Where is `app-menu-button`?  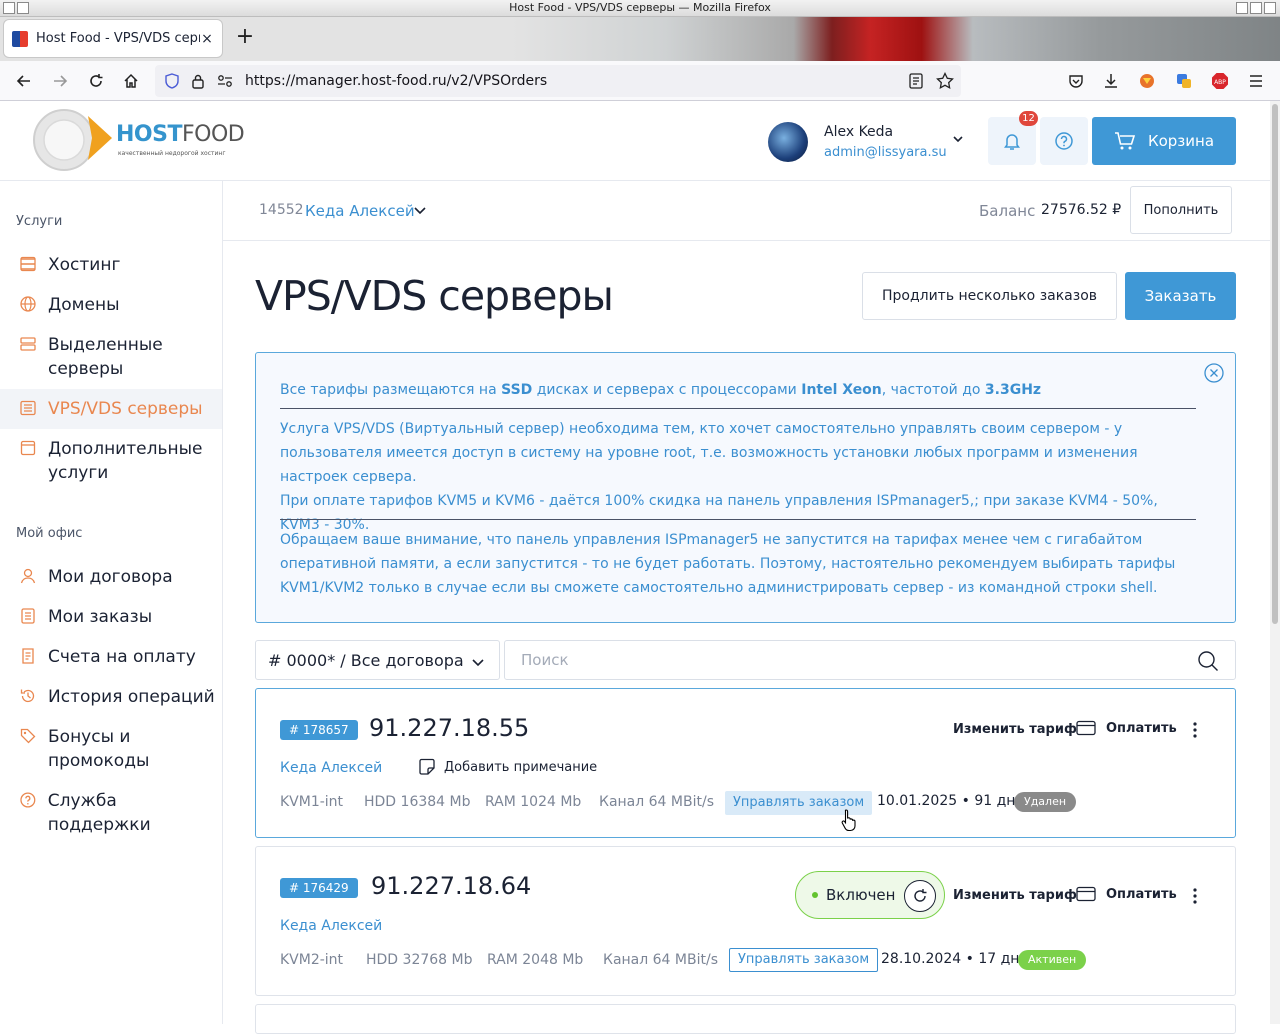
app-menu-button is located at coordinates (1256, 81).